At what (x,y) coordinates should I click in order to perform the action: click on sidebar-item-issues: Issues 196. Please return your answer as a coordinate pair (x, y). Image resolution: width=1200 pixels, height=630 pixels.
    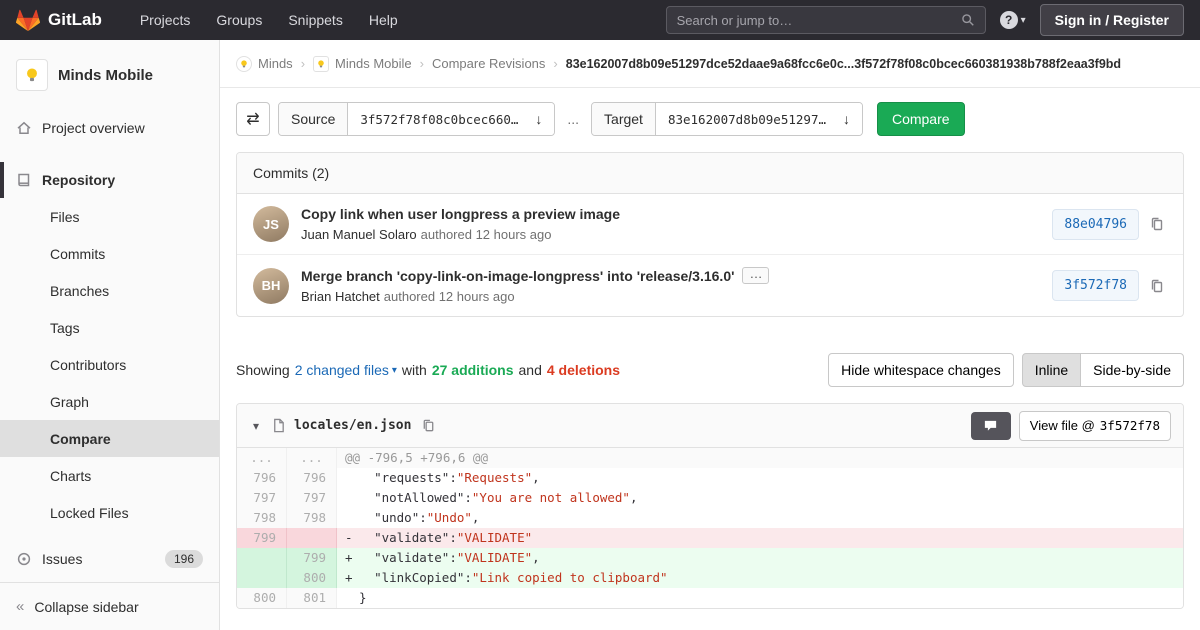
    Looking at the image, I should click on (109, 559).